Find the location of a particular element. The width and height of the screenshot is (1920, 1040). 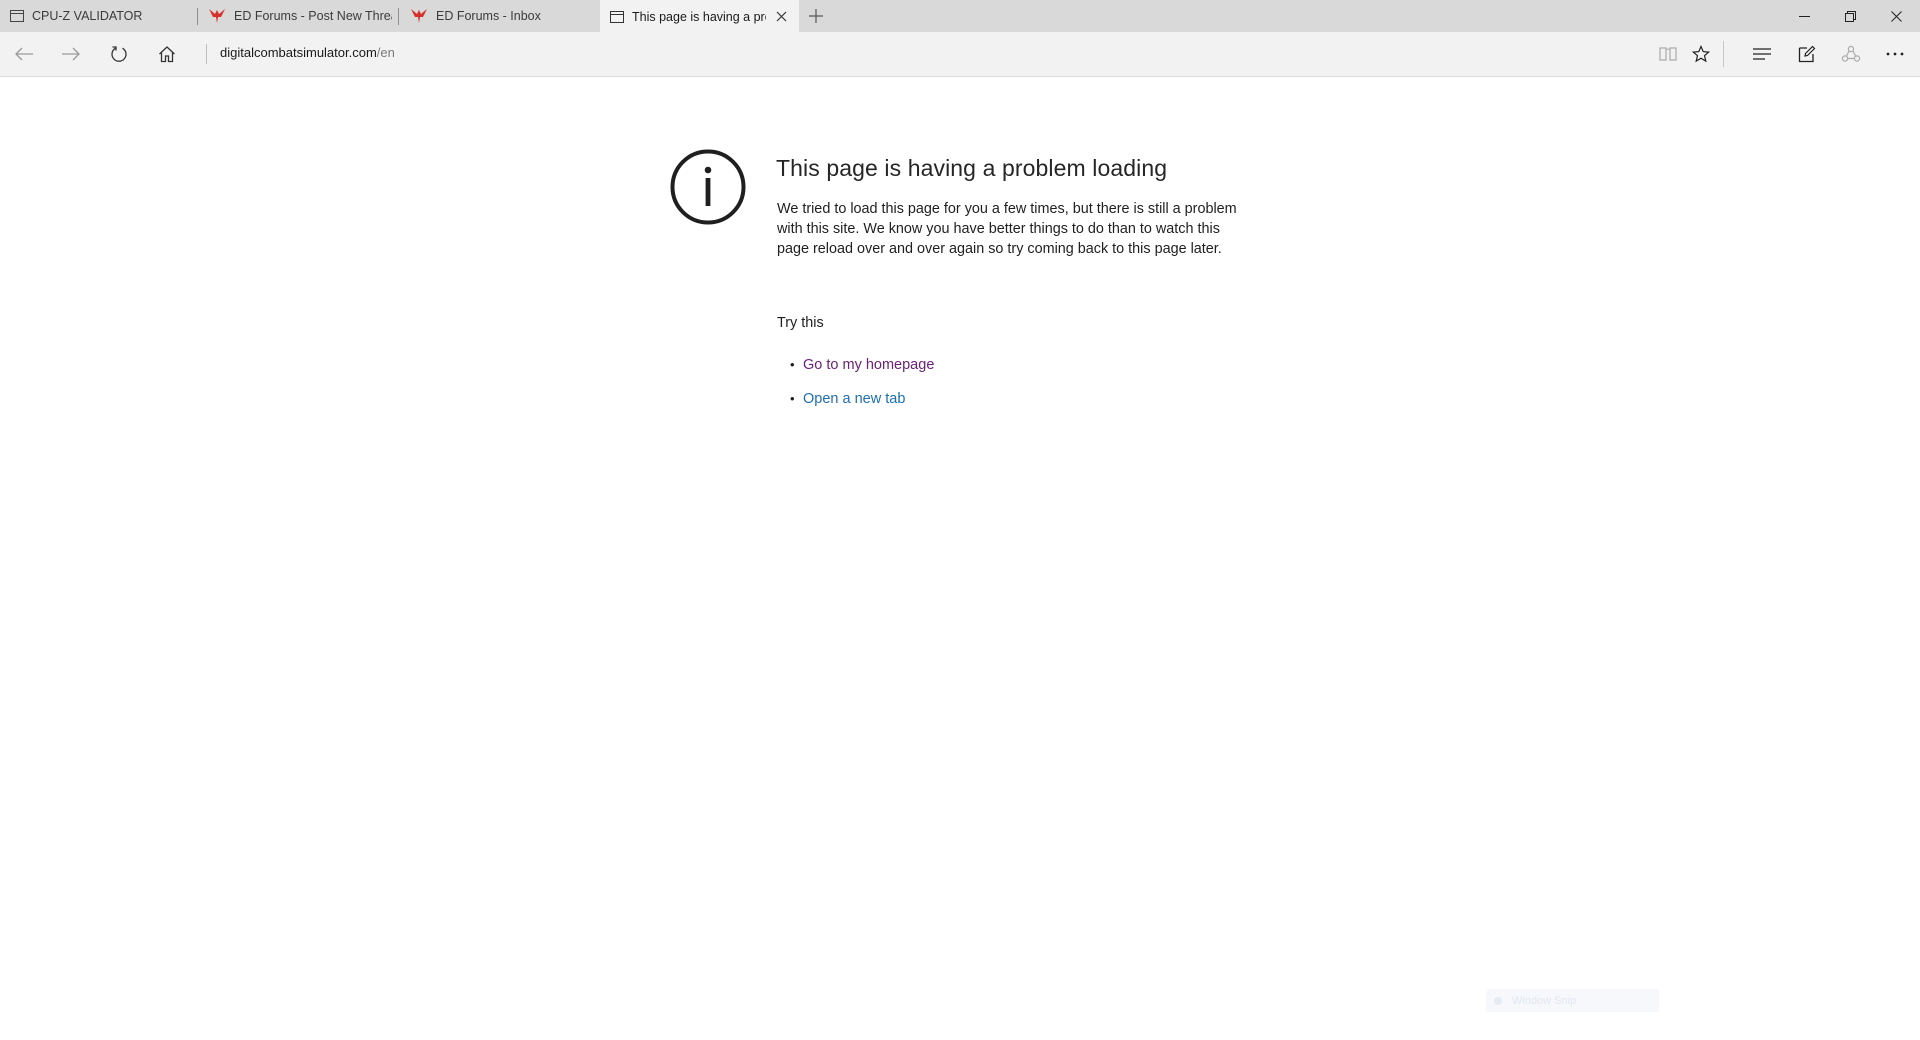

tab-ed-forums-post-new-thread: ED Forums - Post New Threa is located at coordinates (298, 16).